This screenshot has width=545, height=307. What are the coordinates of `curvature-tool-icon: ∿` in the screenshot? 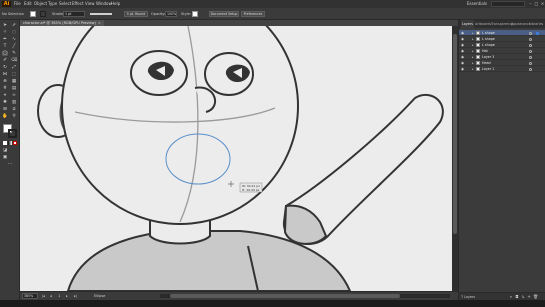 It's located at (14, 39).